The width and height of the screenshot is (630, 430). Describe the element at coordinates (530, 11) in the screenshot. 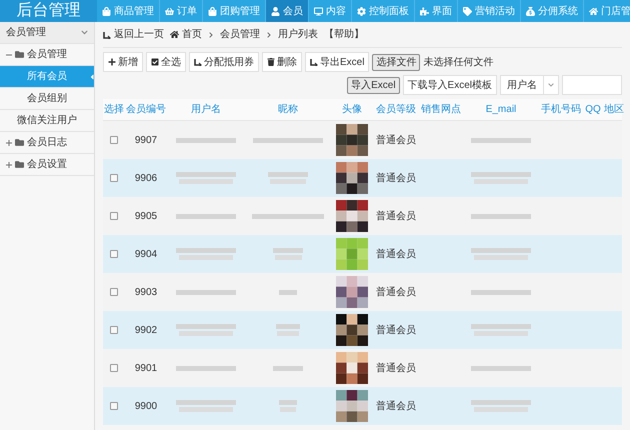

I see `money-bag-icon` at that location.